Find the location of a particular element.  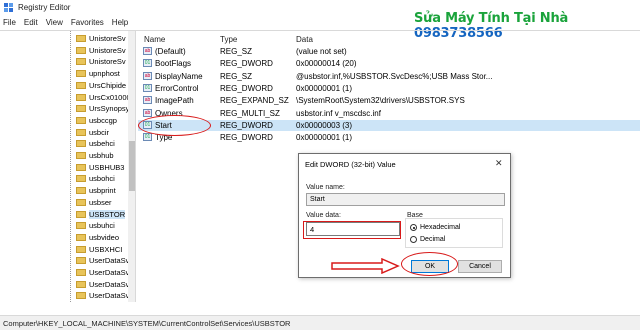

value-type: REG_SZ is located at coordinates (236, 76).